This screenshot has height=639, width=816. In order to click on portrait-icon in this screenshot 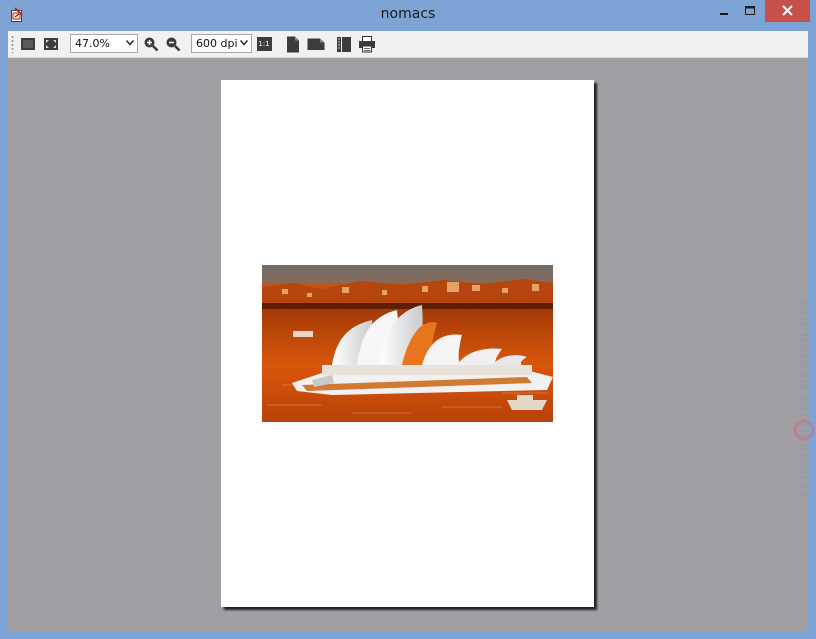, I will do `click(293, 44)`.